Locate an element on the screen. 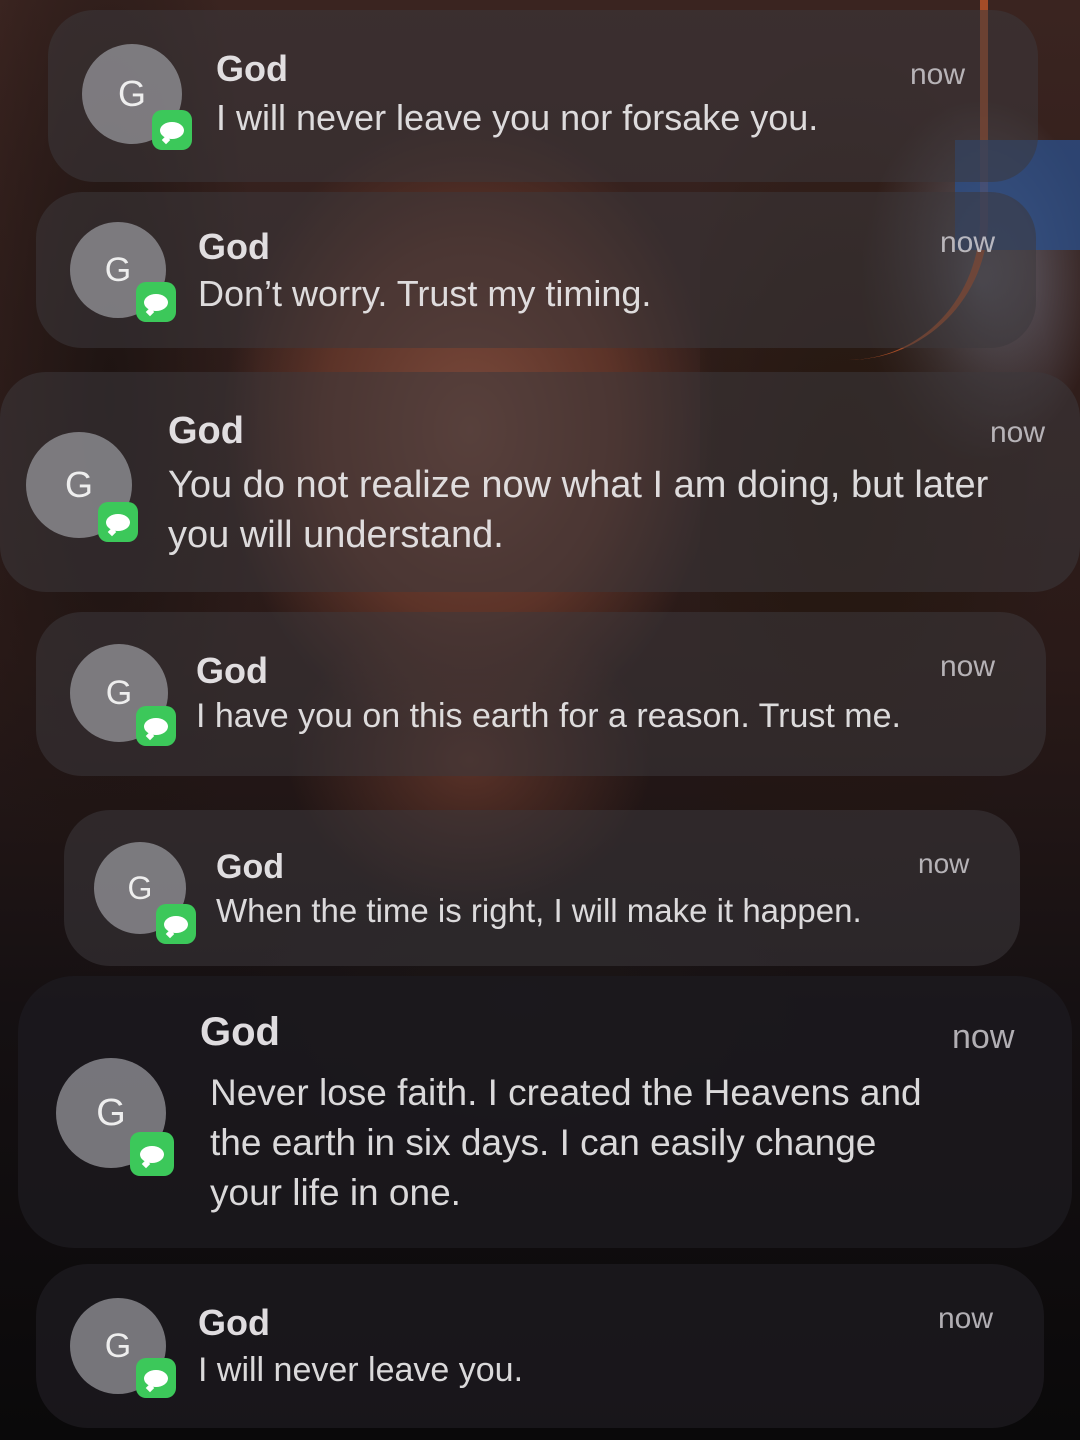 This screenshot has height=1440, width=1080. message-text: I will never leave you nor forsake you. is located at coordinates (517, 117).